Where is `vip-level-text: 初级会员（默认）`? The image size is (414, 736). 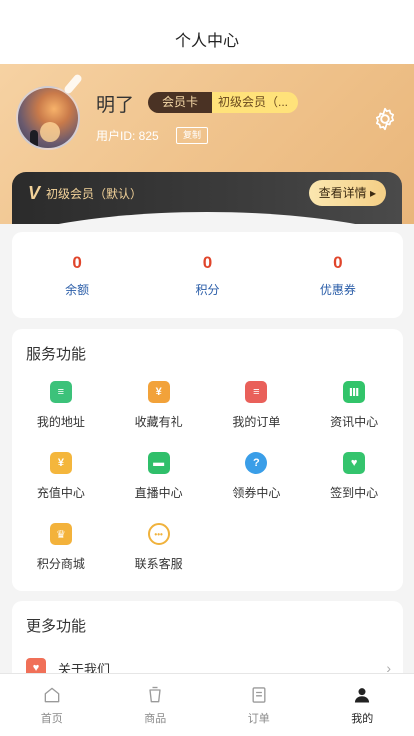 vip-level-text: 初级会员（默认） is located at coordinates (94, 194).